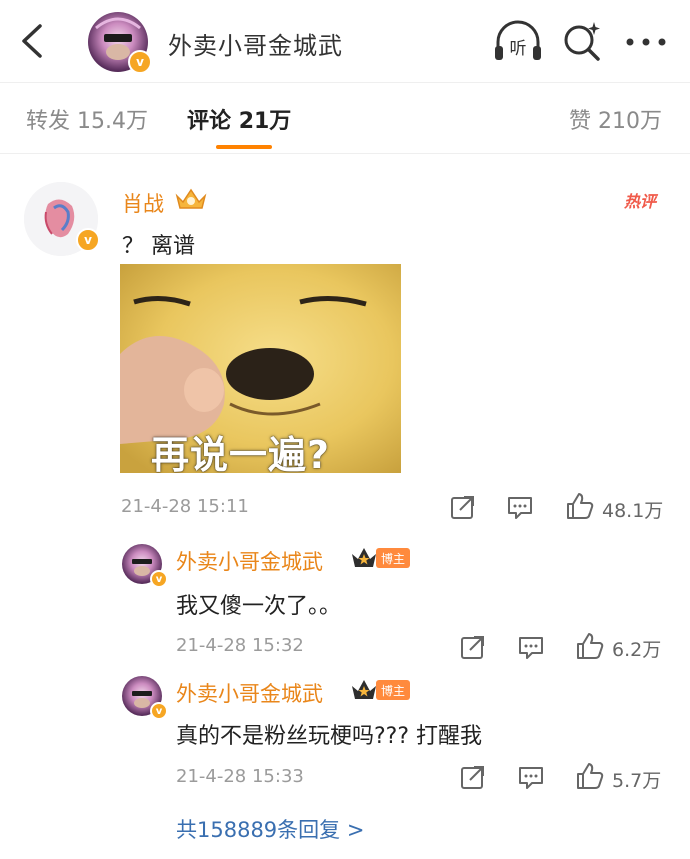 The image size is (690, 859). What do you see at coordinates (191, 198) in the screenshot?
I see `vip-crown-icon` at bounding box center [191, 198].